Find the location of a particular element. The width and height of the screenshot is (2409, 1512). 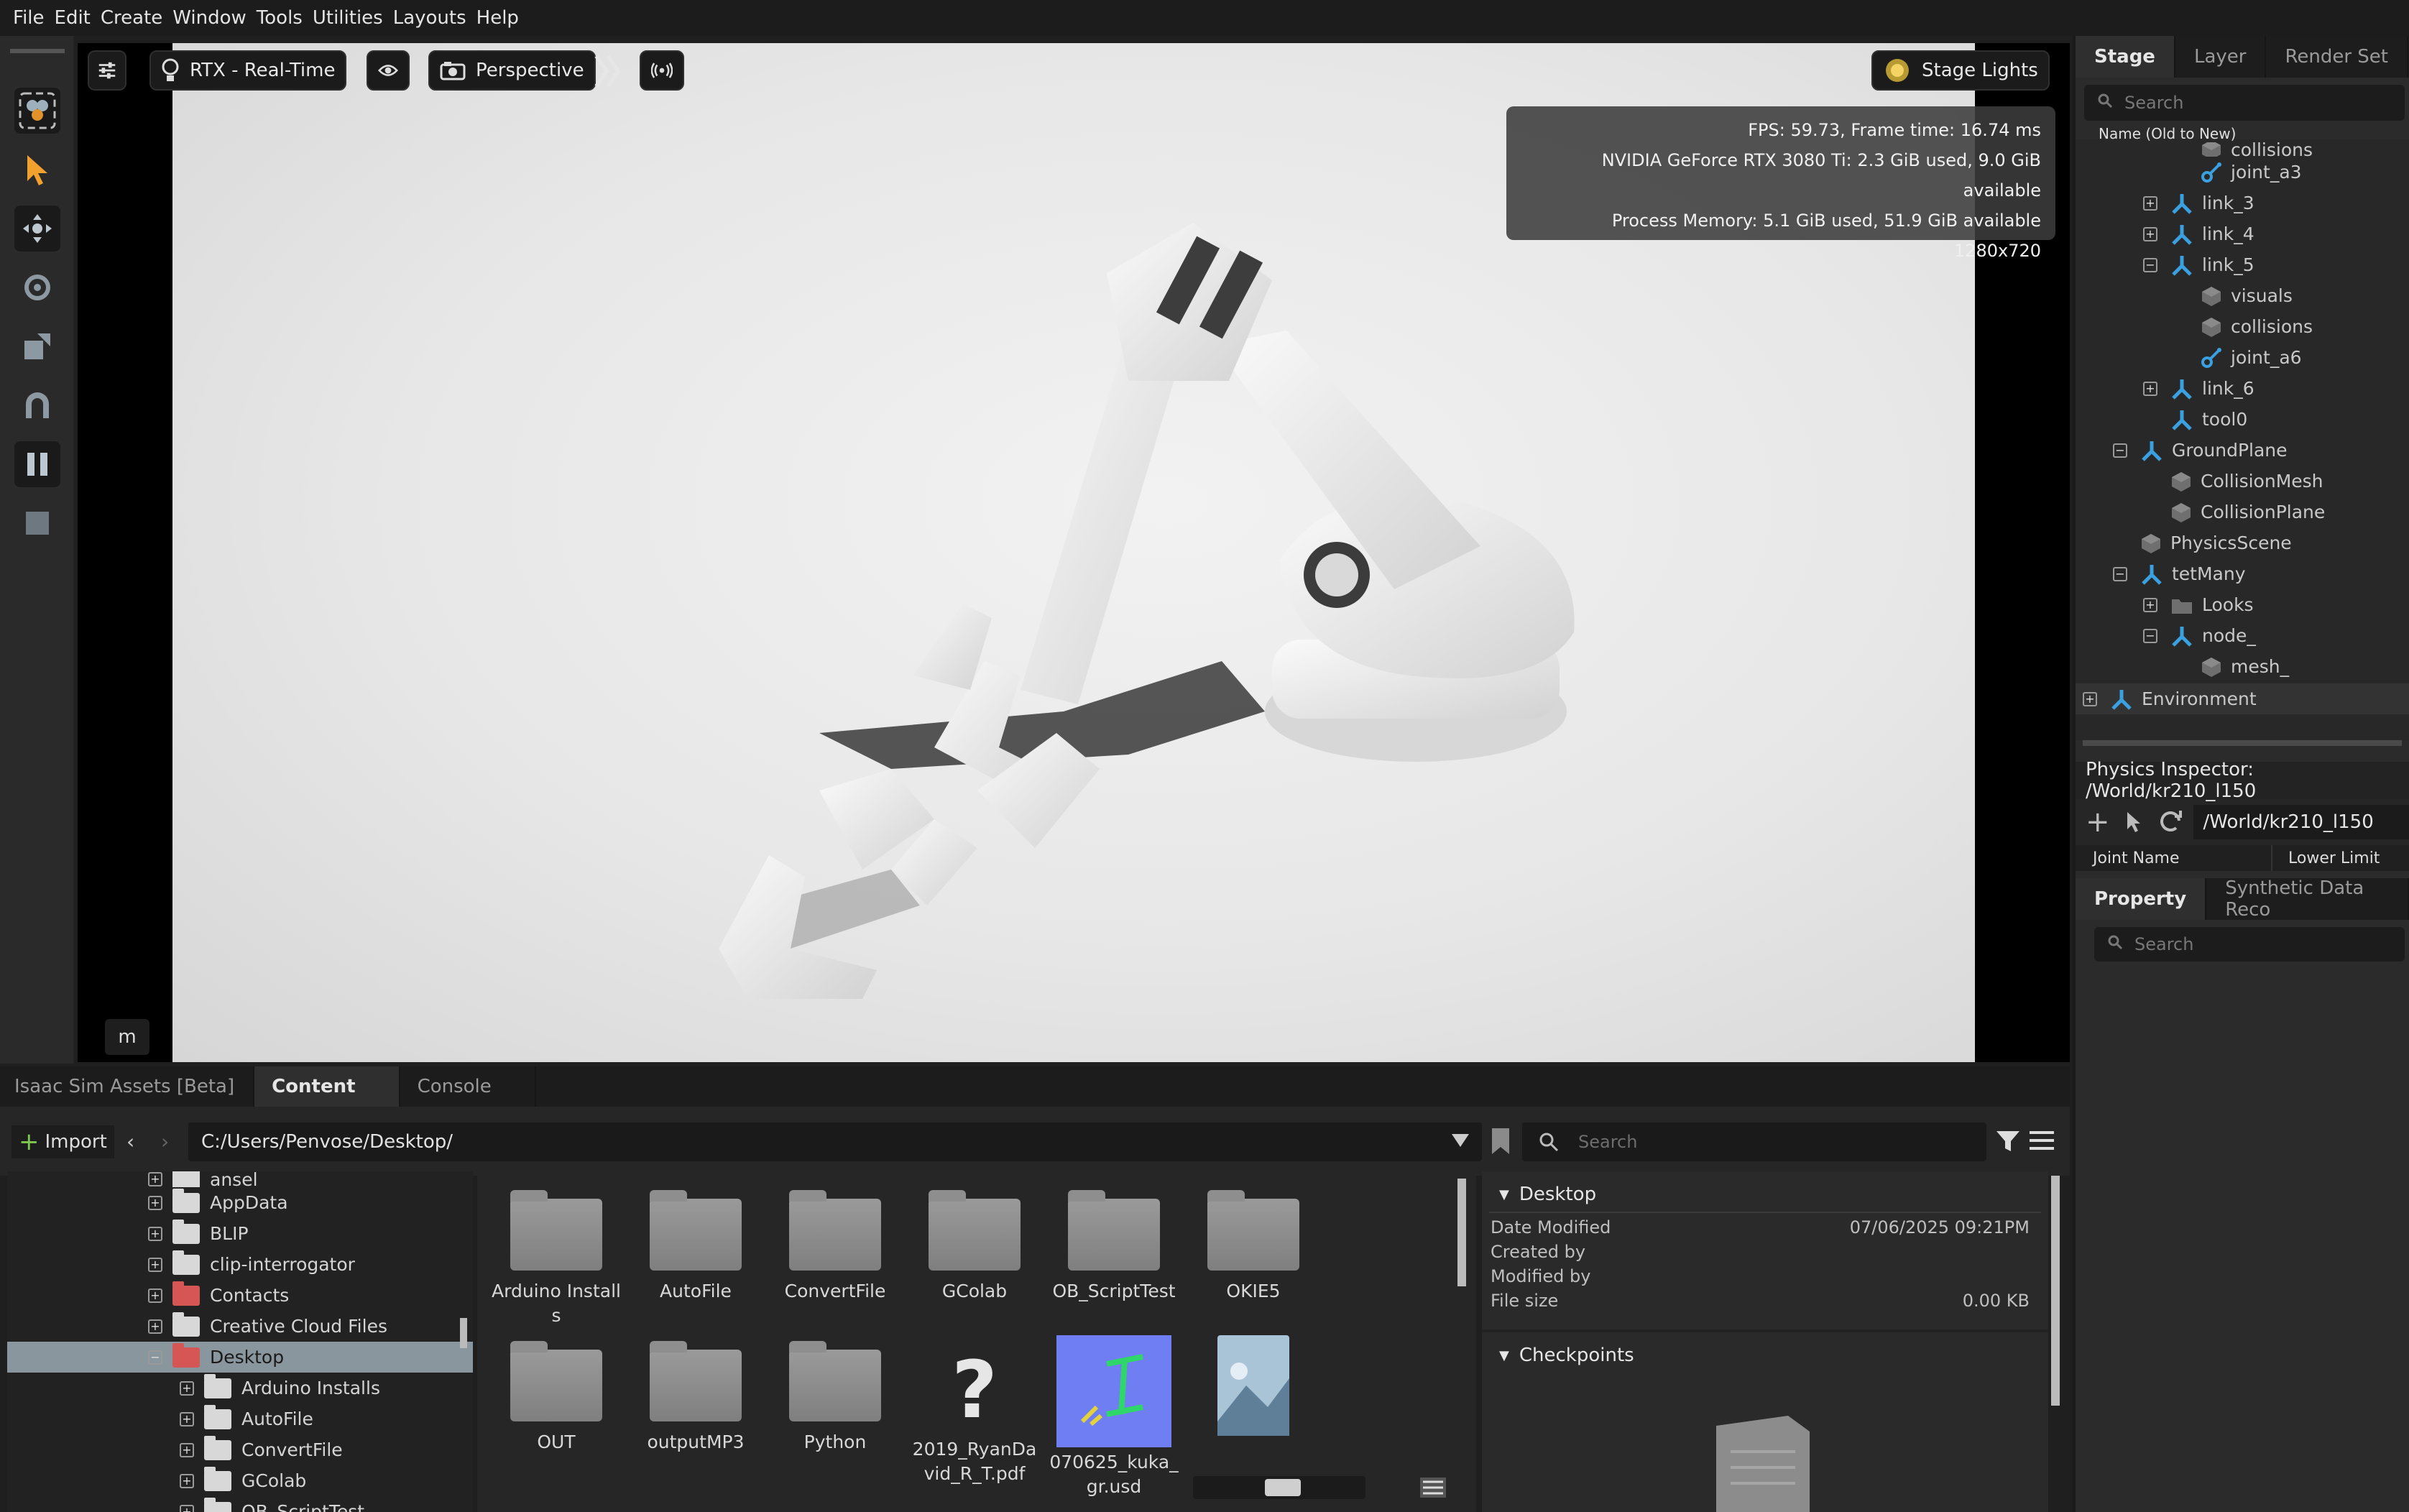

stage-tree-item: + Looks is located at coordinates (2242, 605).